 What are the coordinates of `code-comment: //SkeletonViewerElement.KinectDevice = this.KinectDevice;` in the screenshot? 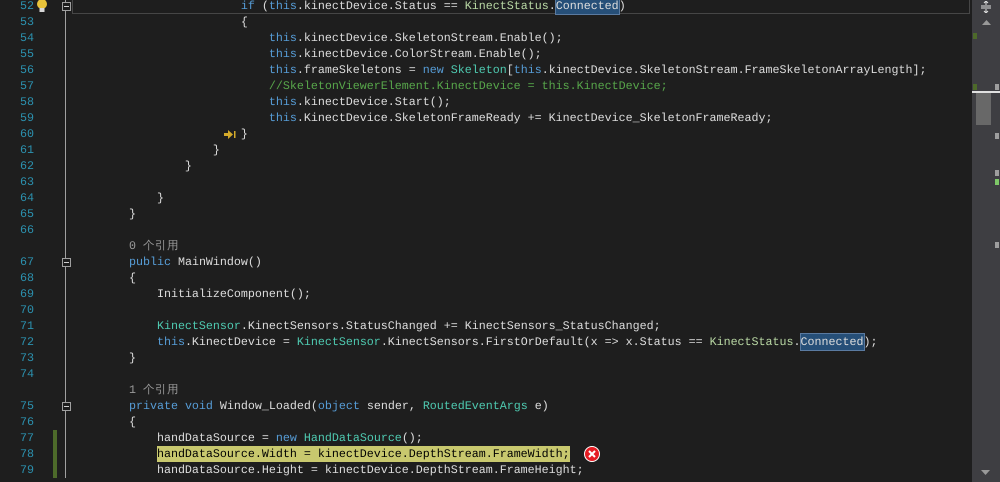 It's located at (468, 86).